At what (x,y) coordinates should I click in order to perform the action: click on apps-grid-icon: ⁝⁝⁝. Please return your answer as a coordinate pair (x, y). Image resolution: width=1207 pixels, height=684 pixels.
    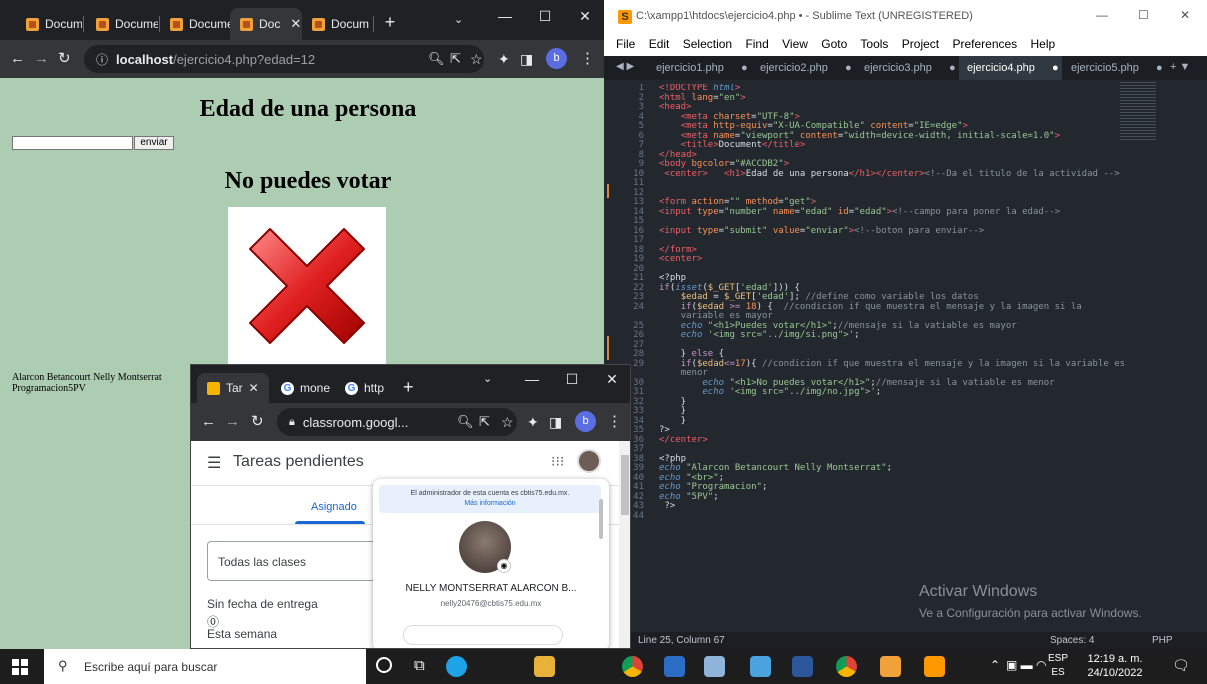
    Looking at the image, I should click on (557, 461).